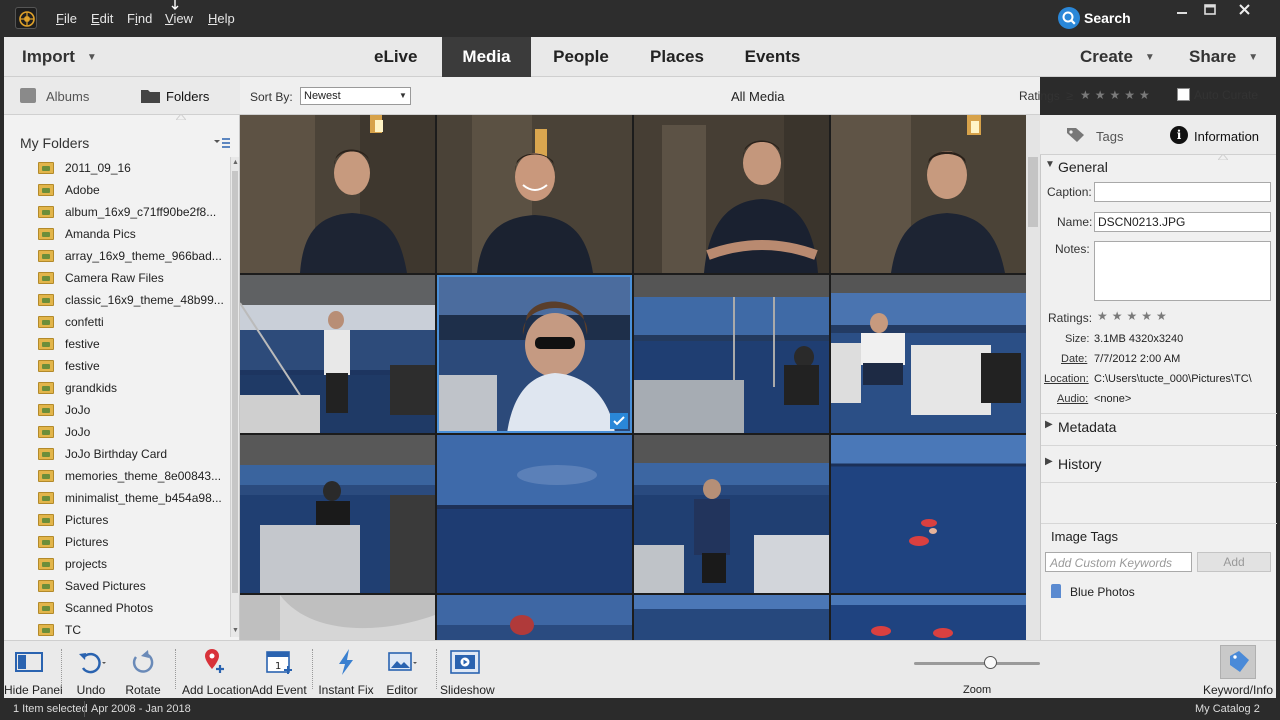  Describe the element at coordinates (1234, 562) in the screenshot. I see `add-tag-button: Add` at that location.